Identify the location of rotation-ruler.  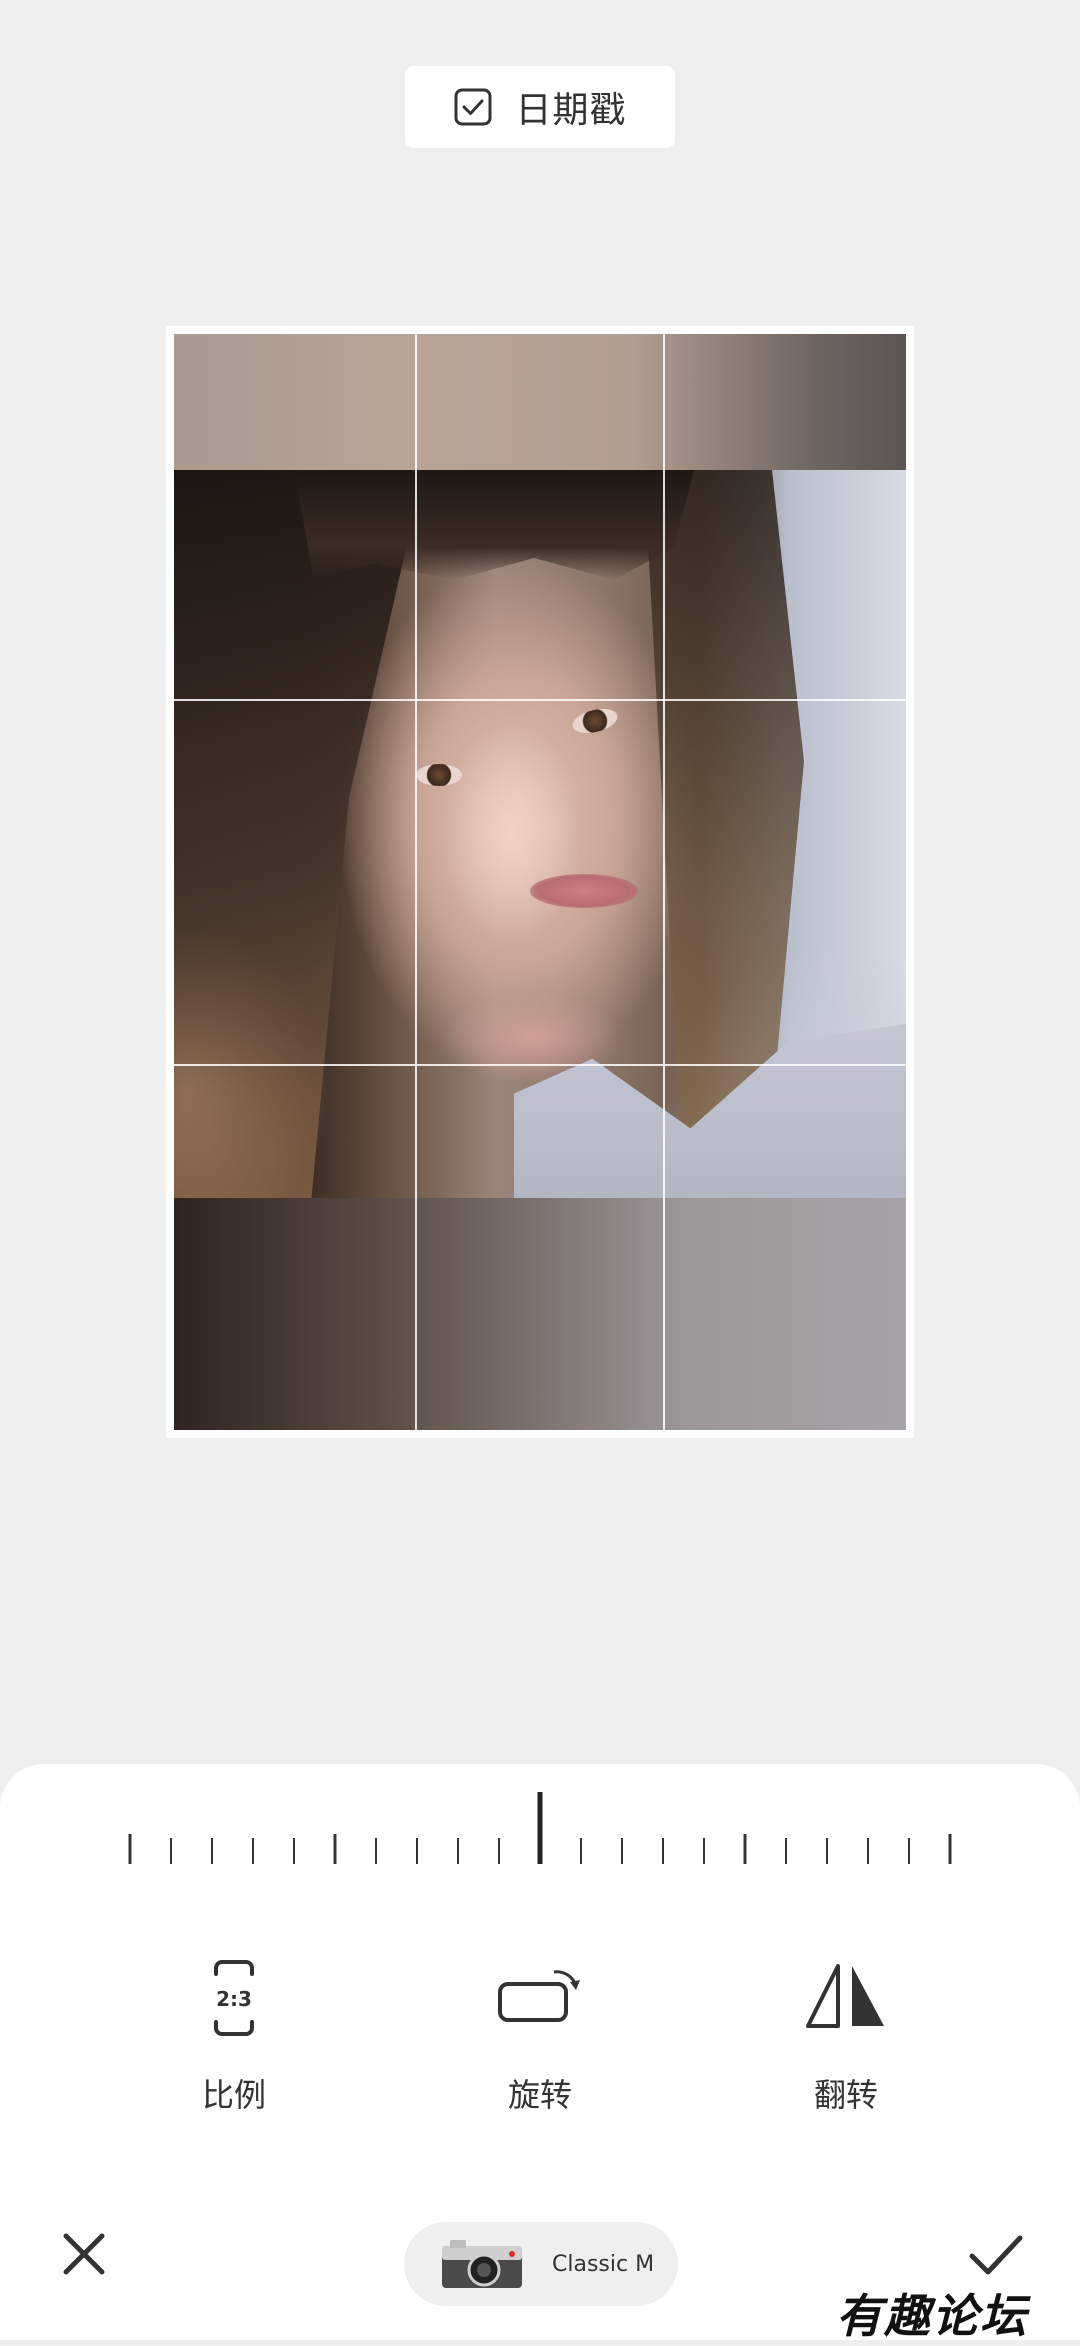
(540, 1835).